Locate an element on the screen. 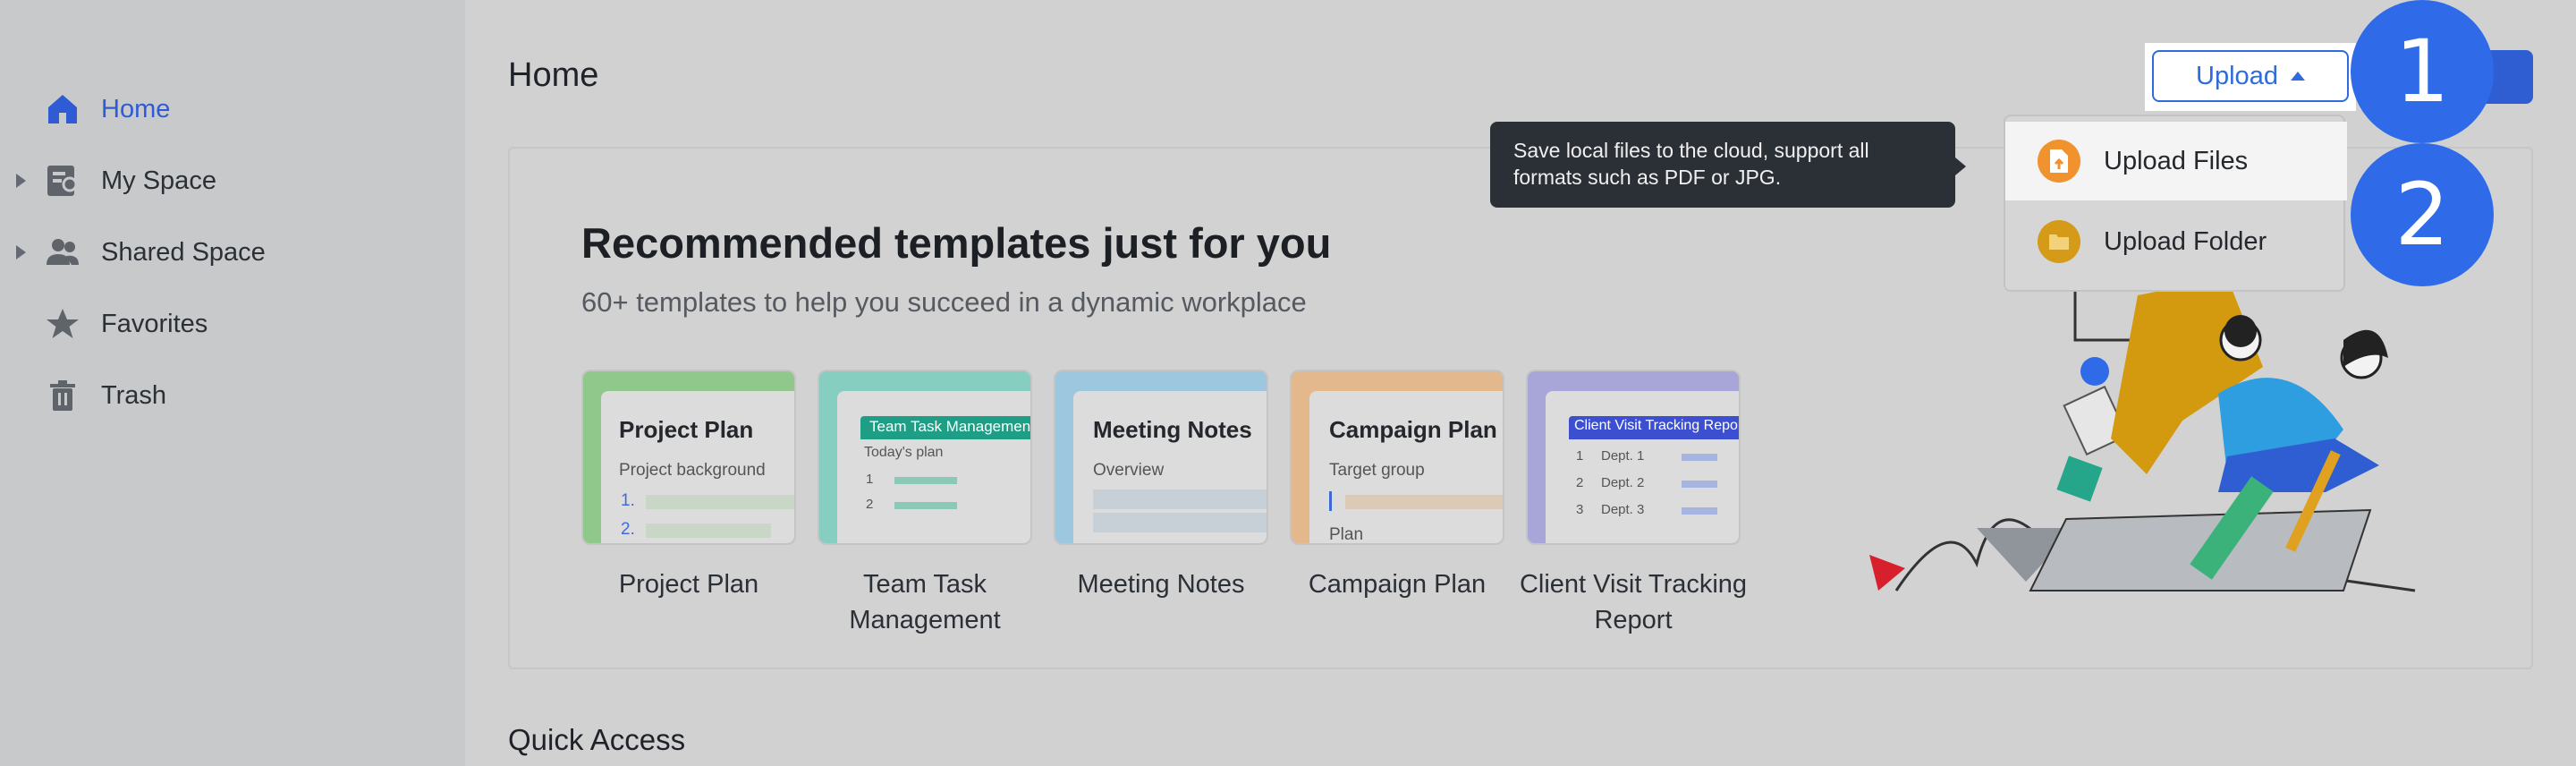 The image size is (2576, 766). sidebar-item-home: Home is located at coordinates (232, 109).